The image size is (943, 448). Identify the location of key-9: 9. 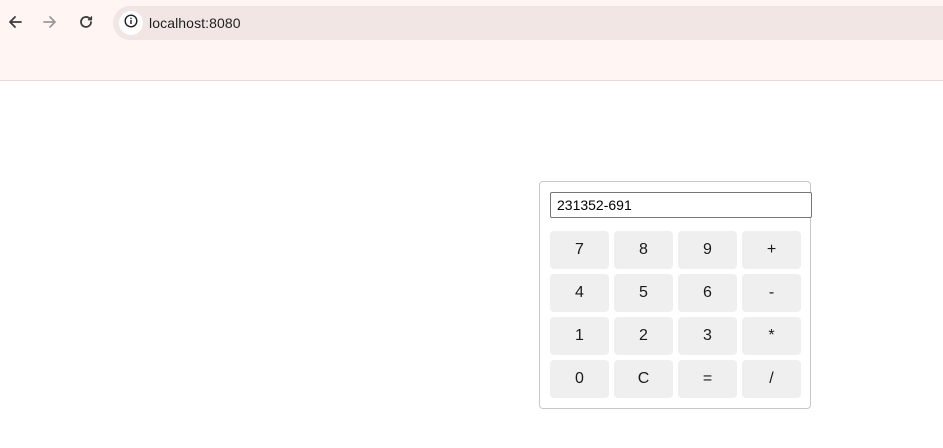
(707, 250).